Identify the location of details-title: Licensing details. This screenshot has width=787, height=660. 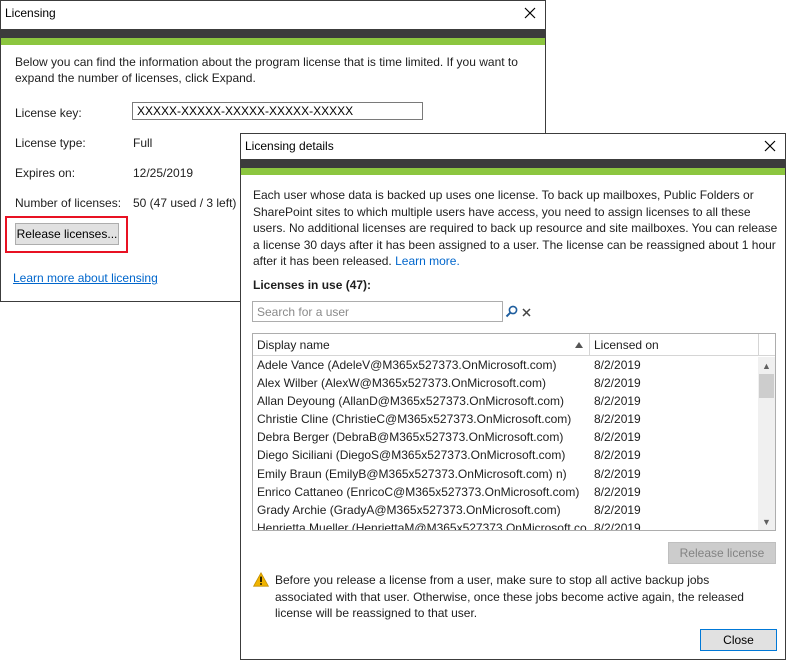
(289, 146).